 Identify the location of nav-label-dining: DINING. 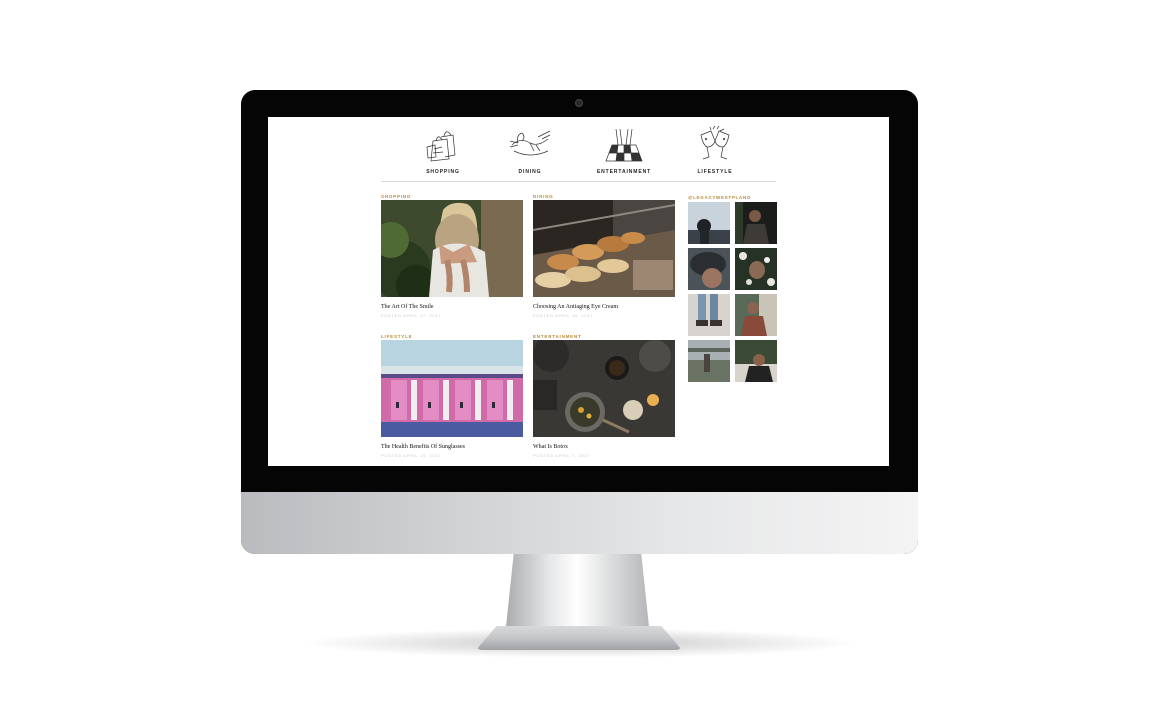
(530, 172).